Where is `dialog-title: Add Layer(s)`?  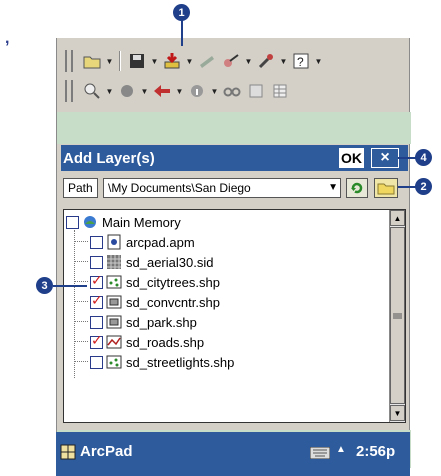 dialog-title: Add Layer(s) is located at coordinates (109, 158).